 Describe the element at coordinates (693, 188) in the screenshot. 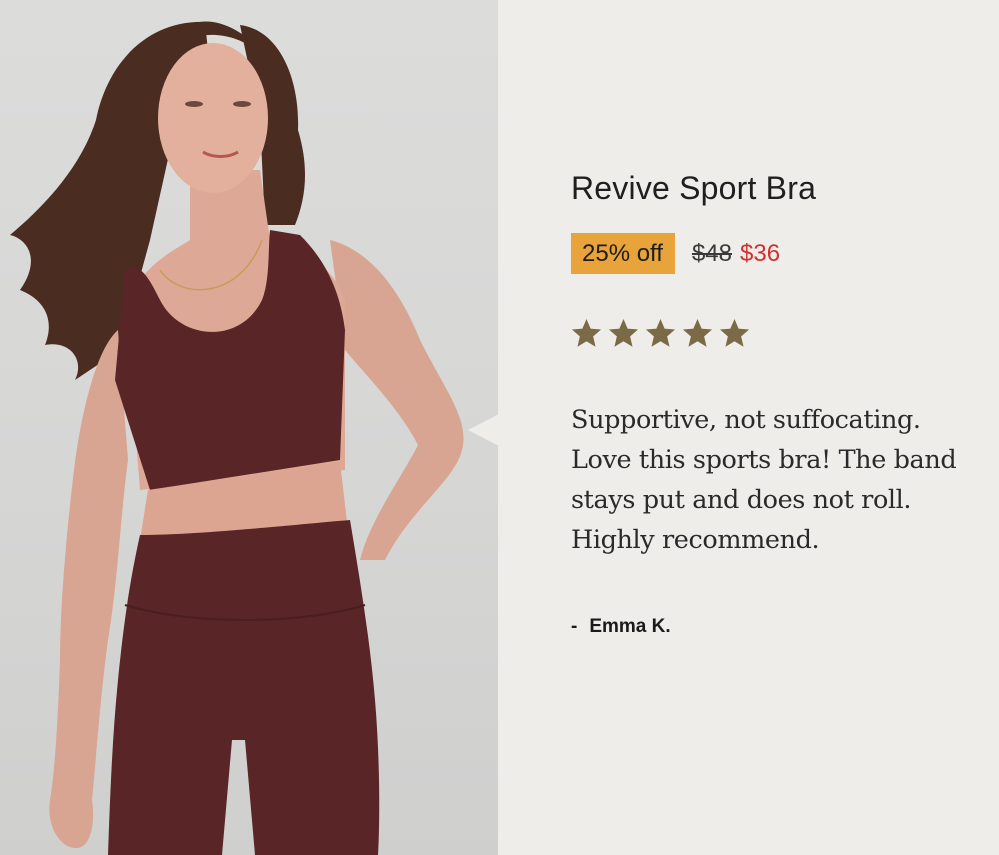

I see `product-title: Revive Sport Bra` at that location.